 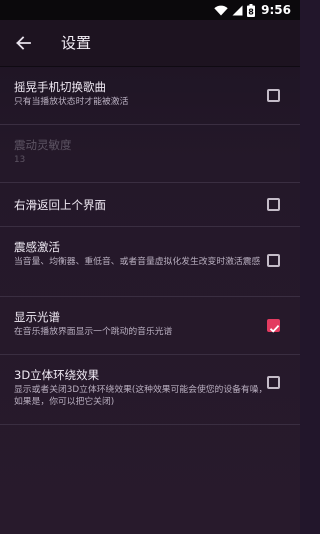 I want to click on setting-subtitle: 当音量、均衡器、重低音、或者音量虚拟化发生改变时激活震感, so click(x=137, y=262).